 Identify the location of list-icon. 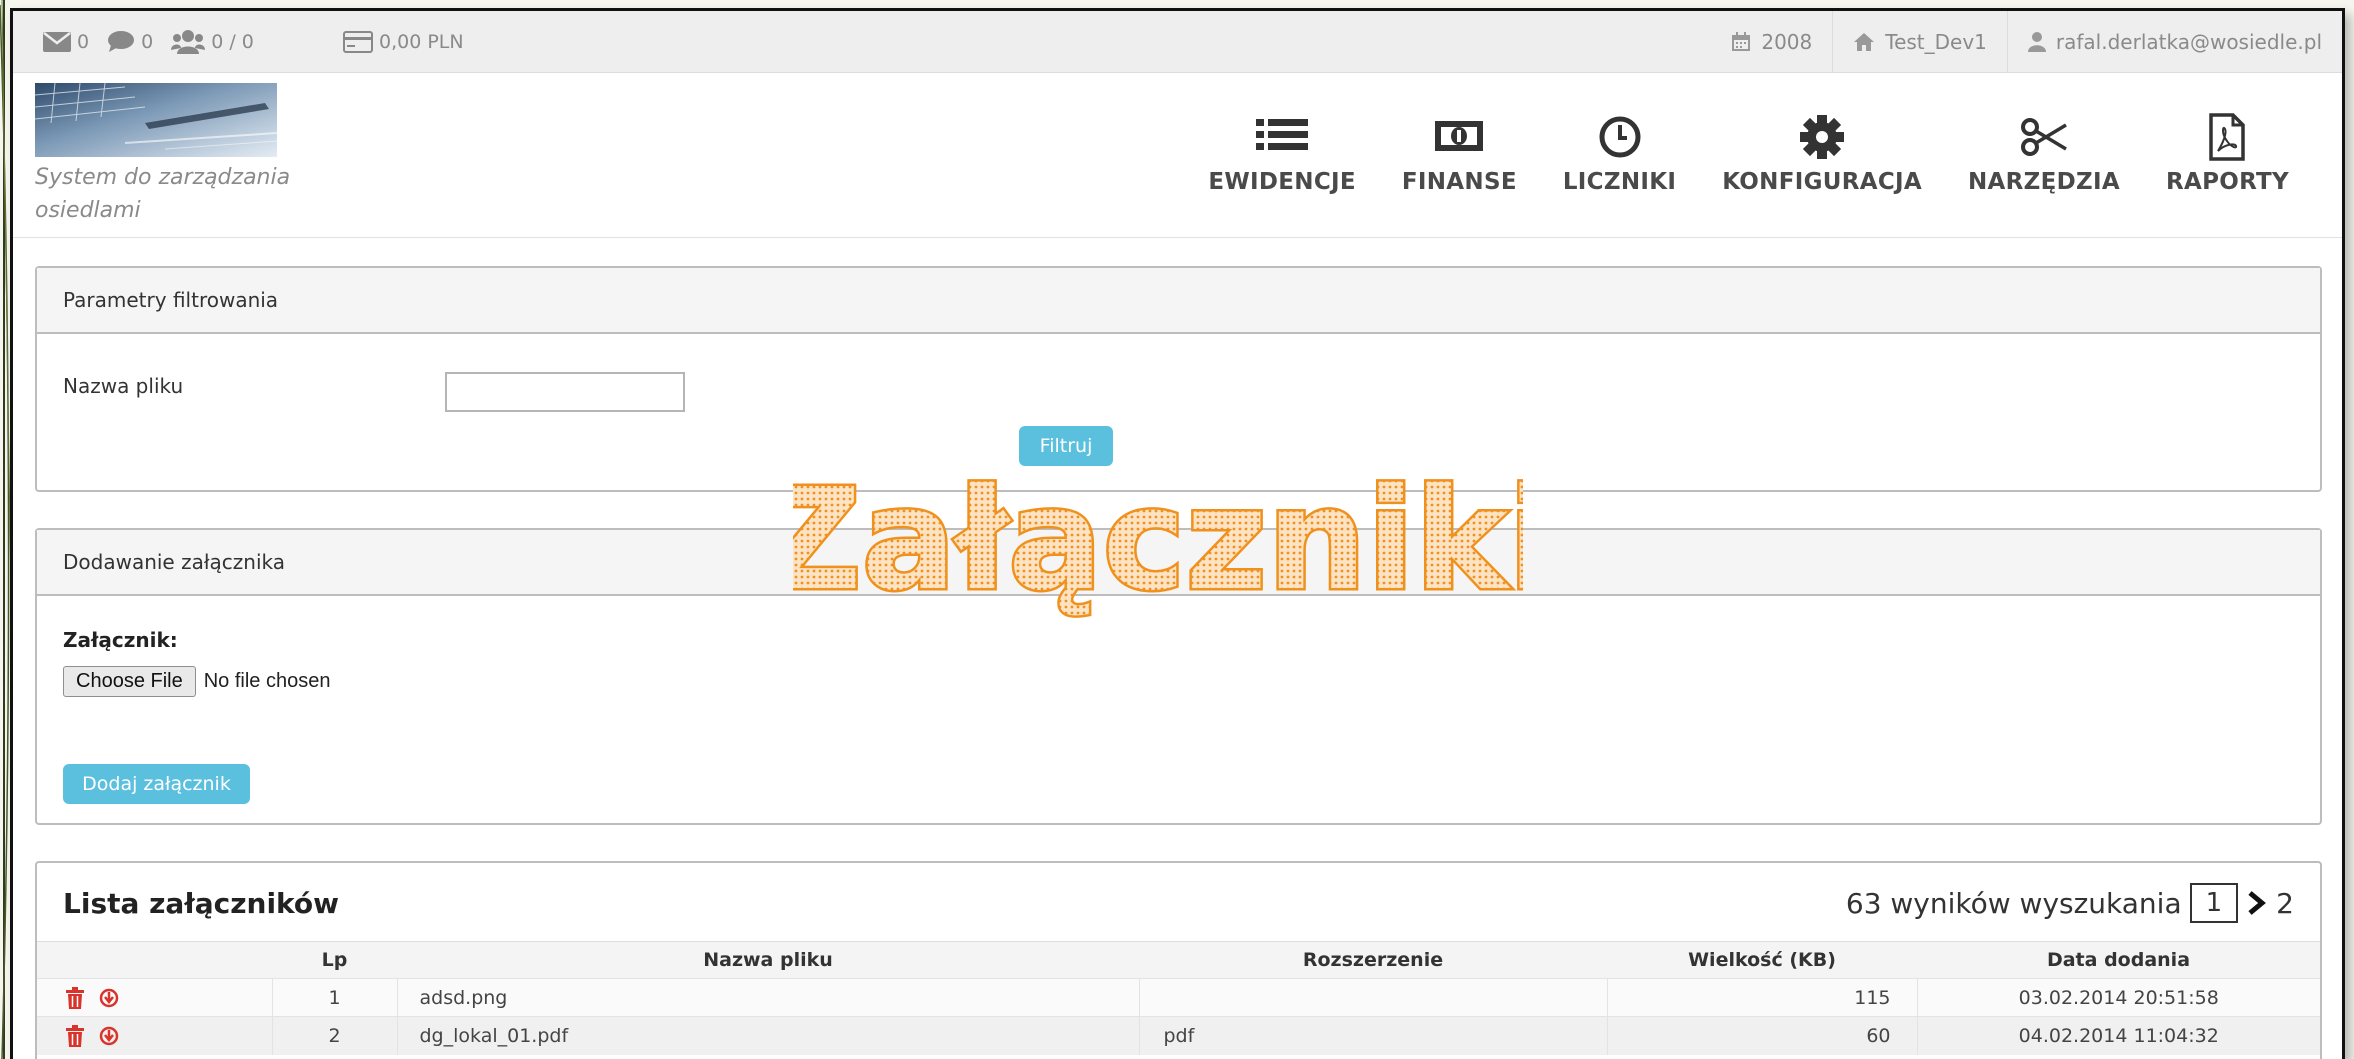
(1282, 134).